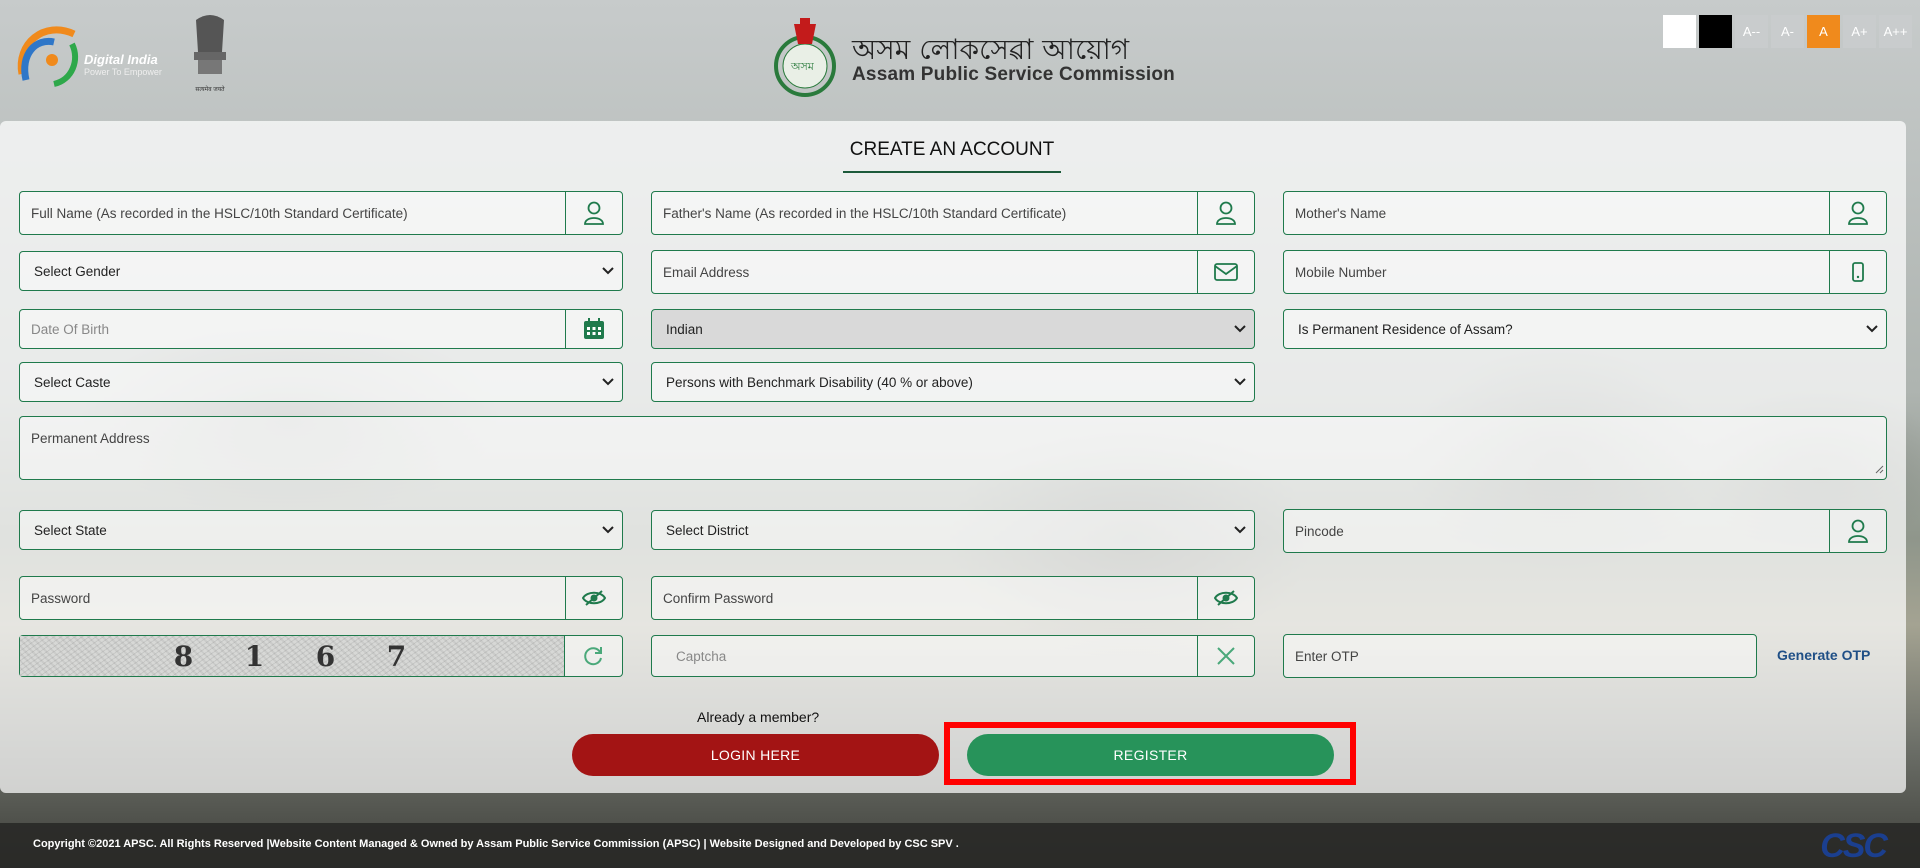 This screenshot has height=868, width=1920. I want to click on register-highlight-box, so click(1150, 753).